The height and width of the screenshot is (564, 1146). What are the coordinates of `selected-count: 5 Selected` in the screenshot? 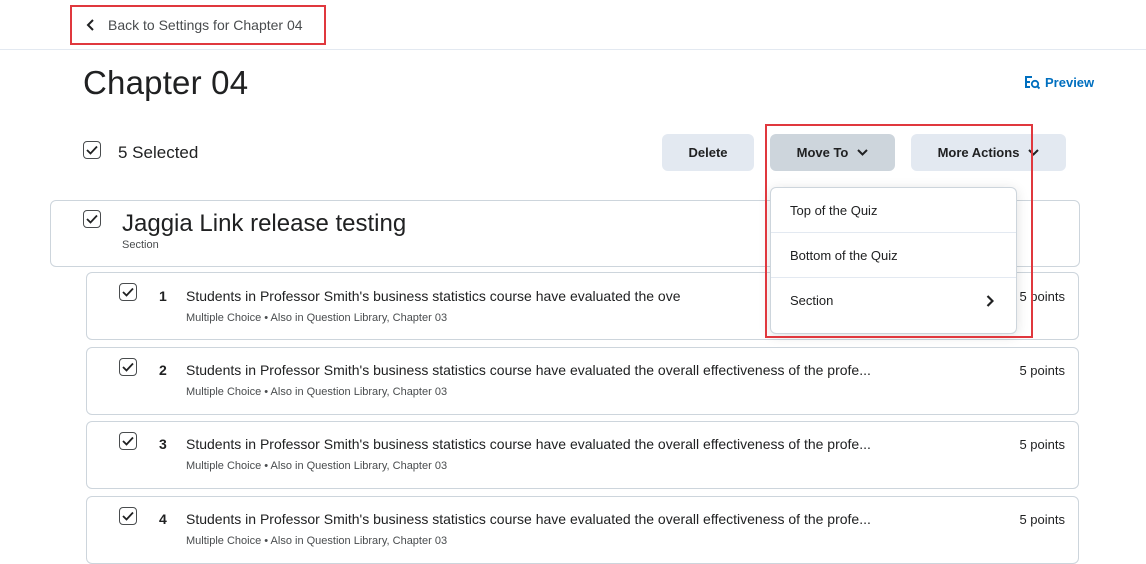 It's located at (158, 152).